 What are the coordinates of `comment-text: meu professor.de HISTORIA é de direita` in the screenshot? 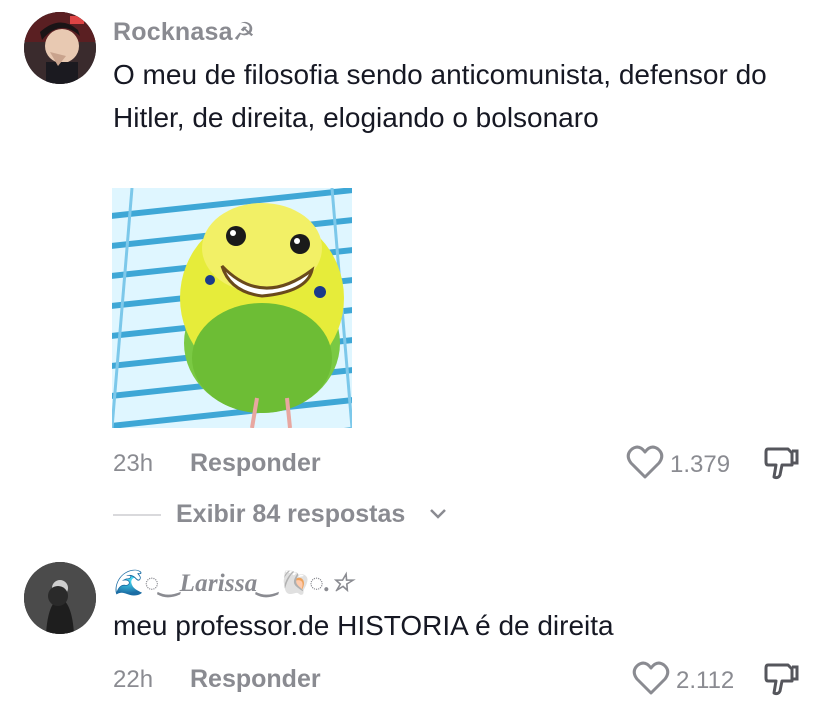 It's located at (363, 625).